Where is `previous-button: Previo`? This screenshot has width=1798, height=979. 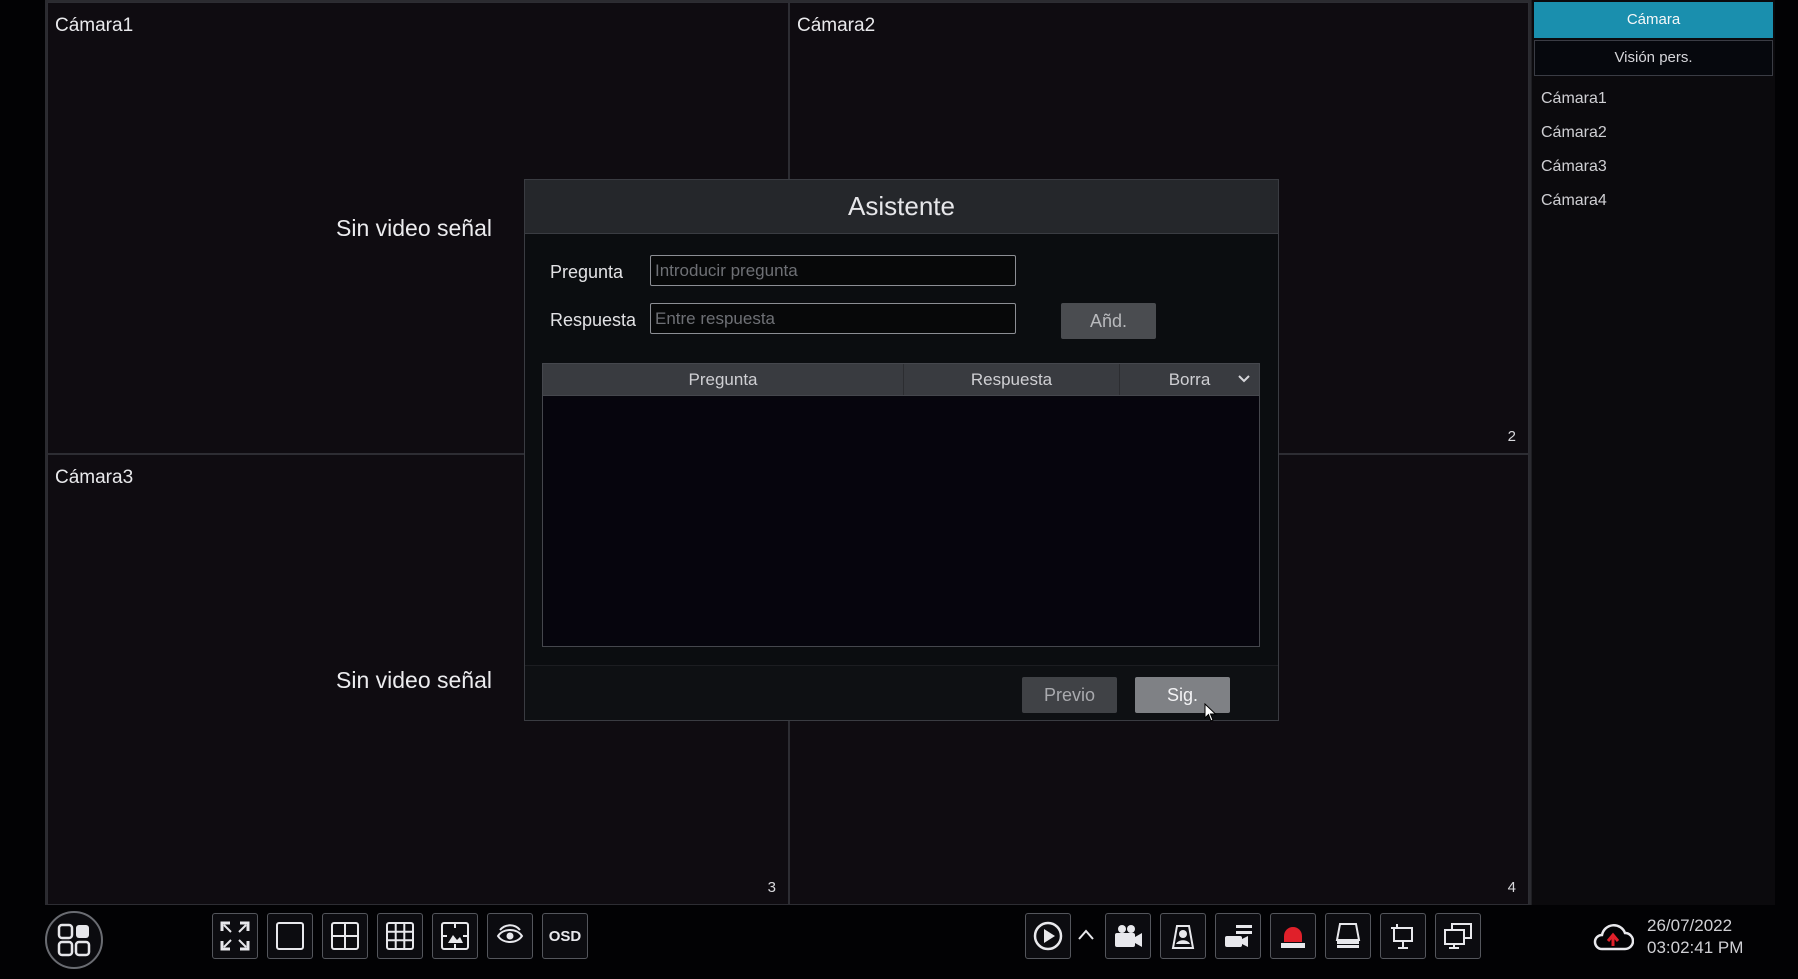
previous-button: Previo is located at coordinates (1069, 695).